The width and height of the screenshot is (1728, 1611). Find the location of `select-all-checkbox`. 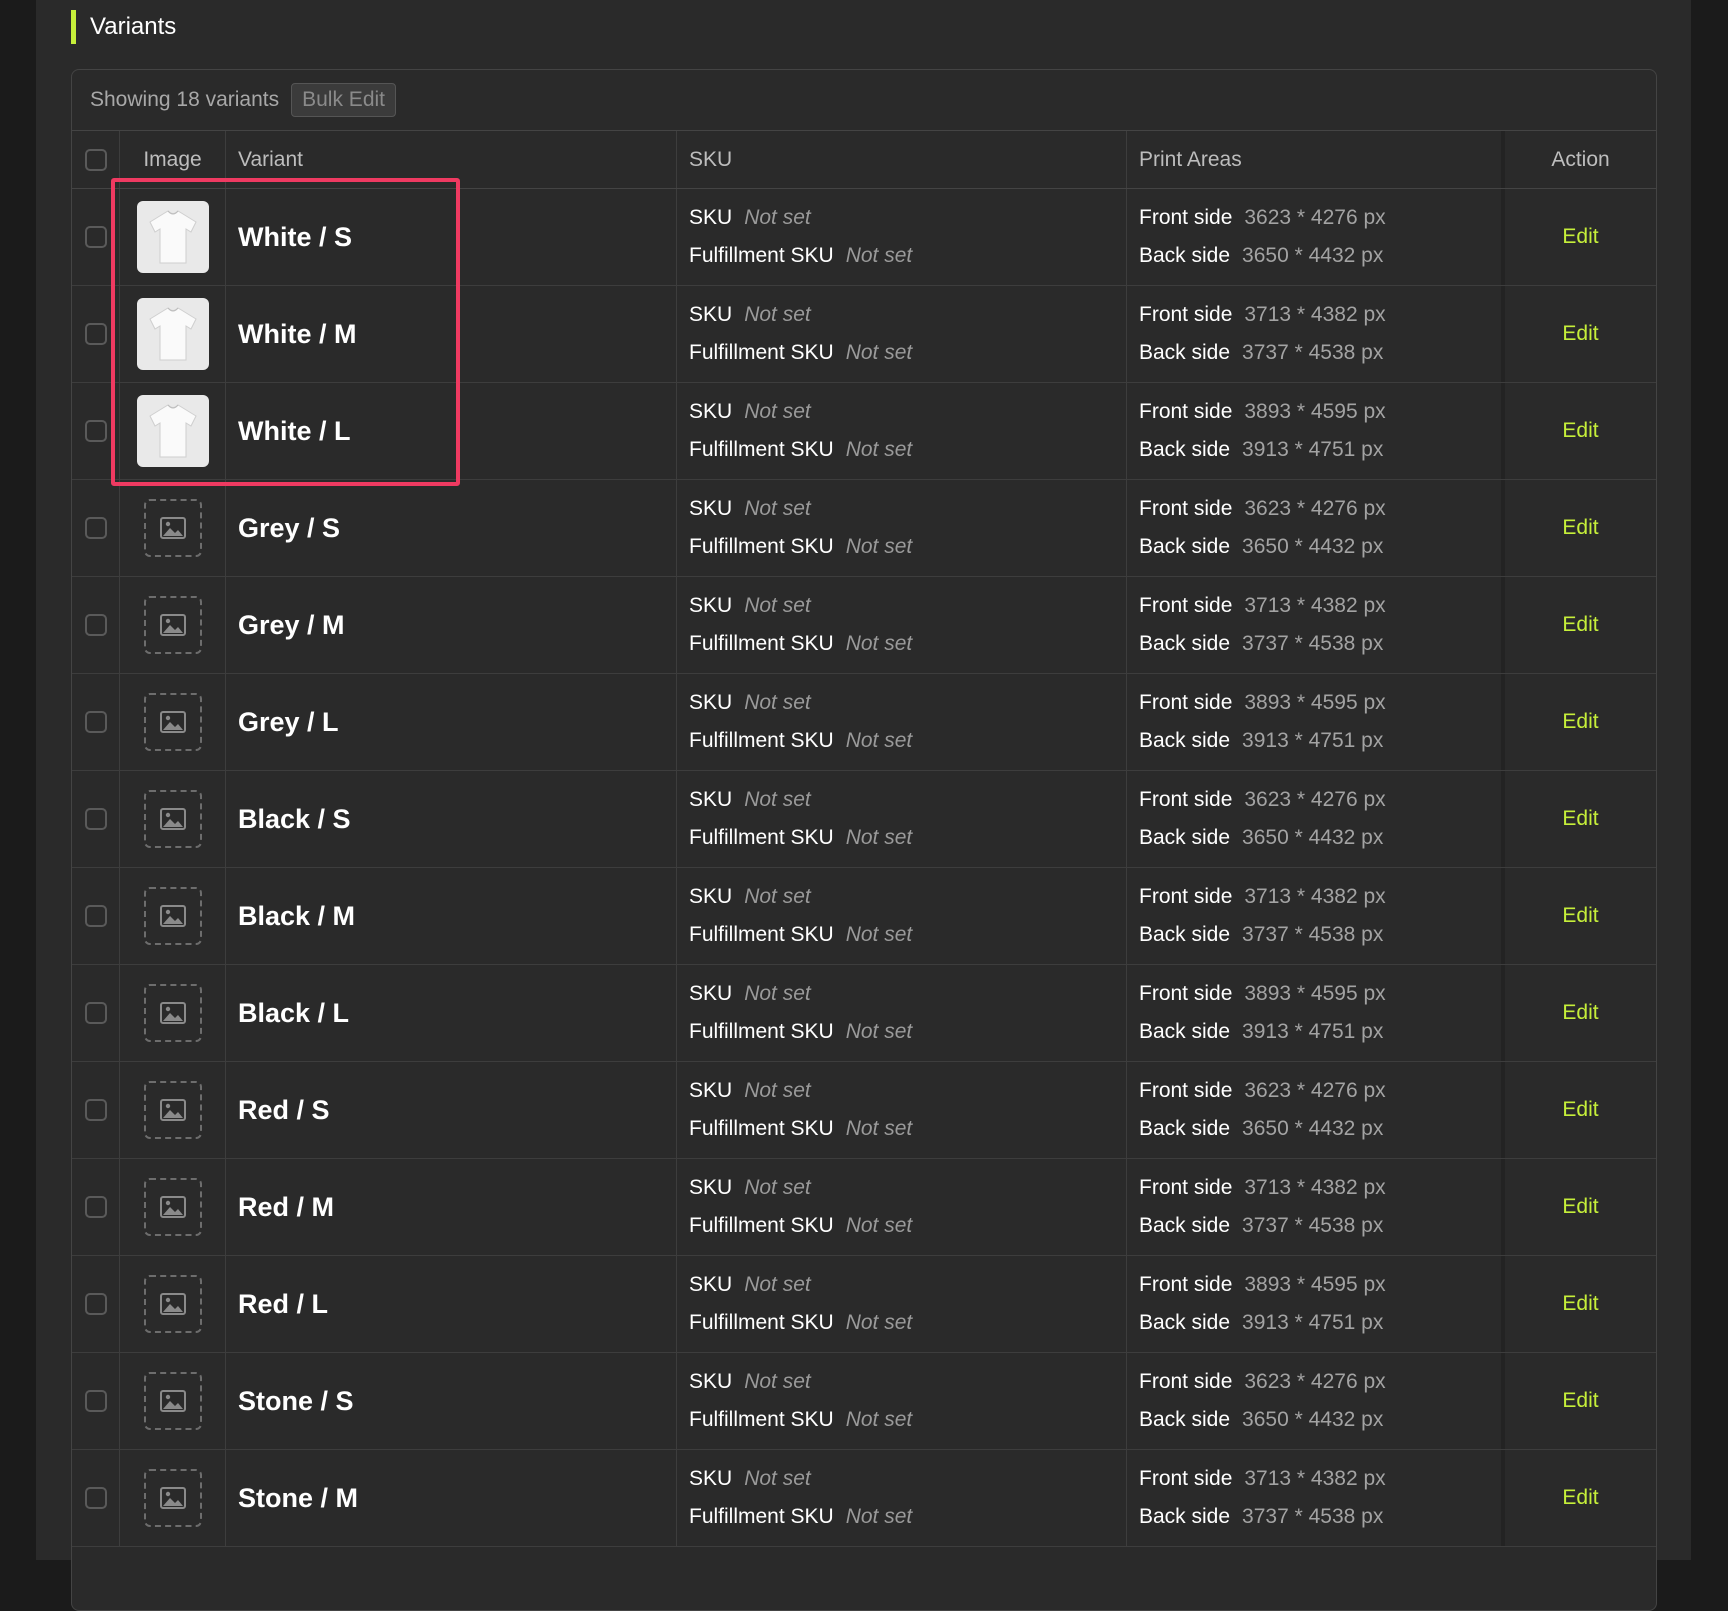

select-all-checkbox is located at coordinates (95, 159).